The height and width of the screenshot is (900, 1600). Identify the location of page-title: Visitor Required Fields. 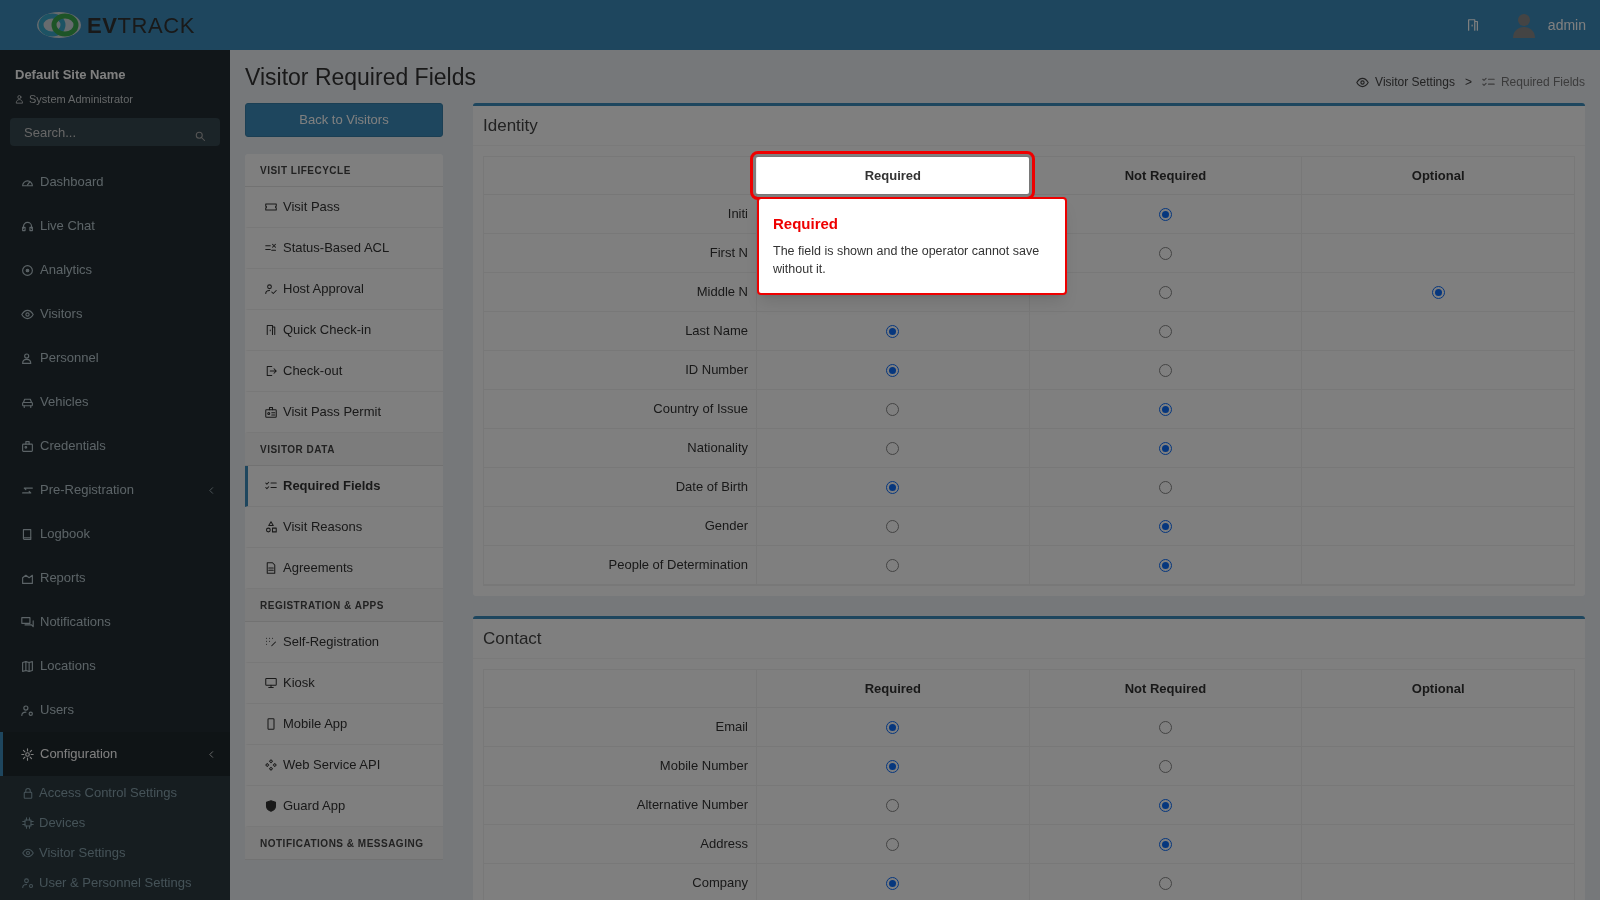
(360, 78).